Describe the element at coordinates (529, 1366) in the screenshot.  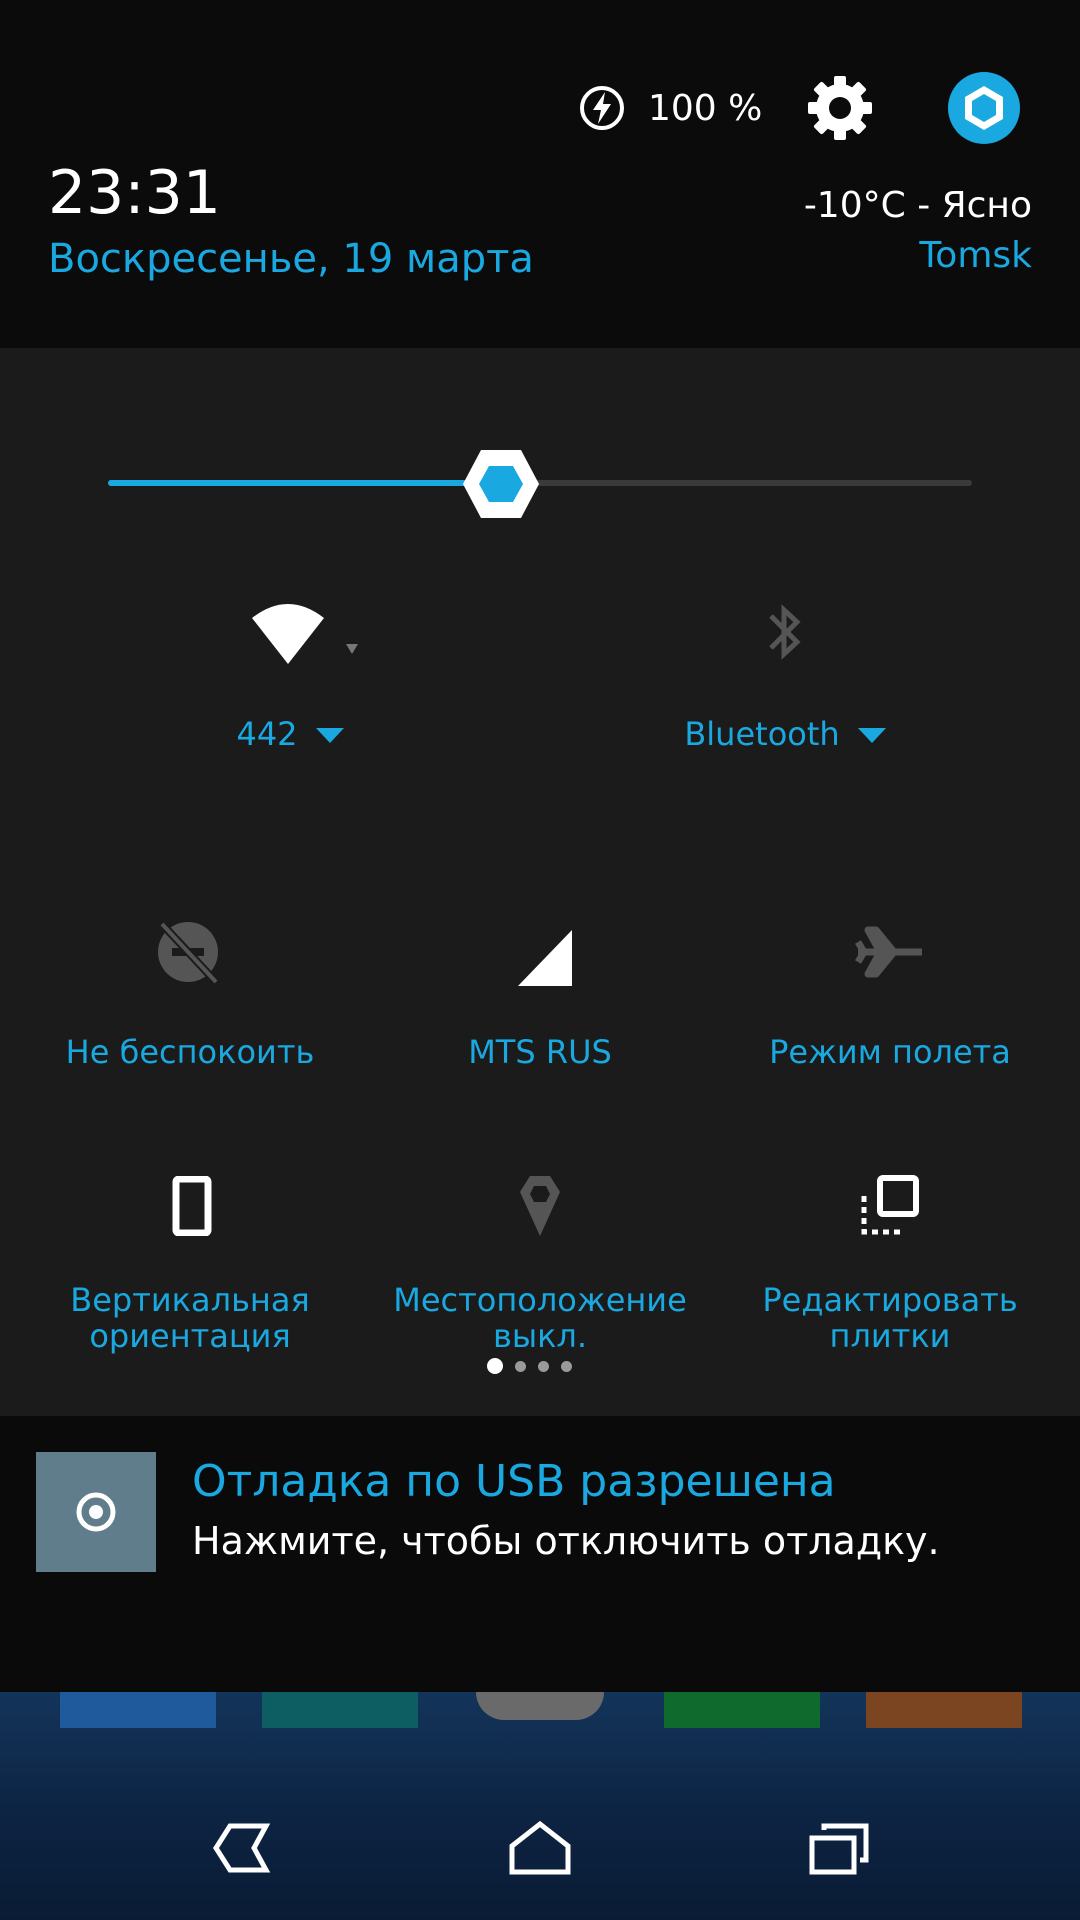
I see `page-indicator` at that location.